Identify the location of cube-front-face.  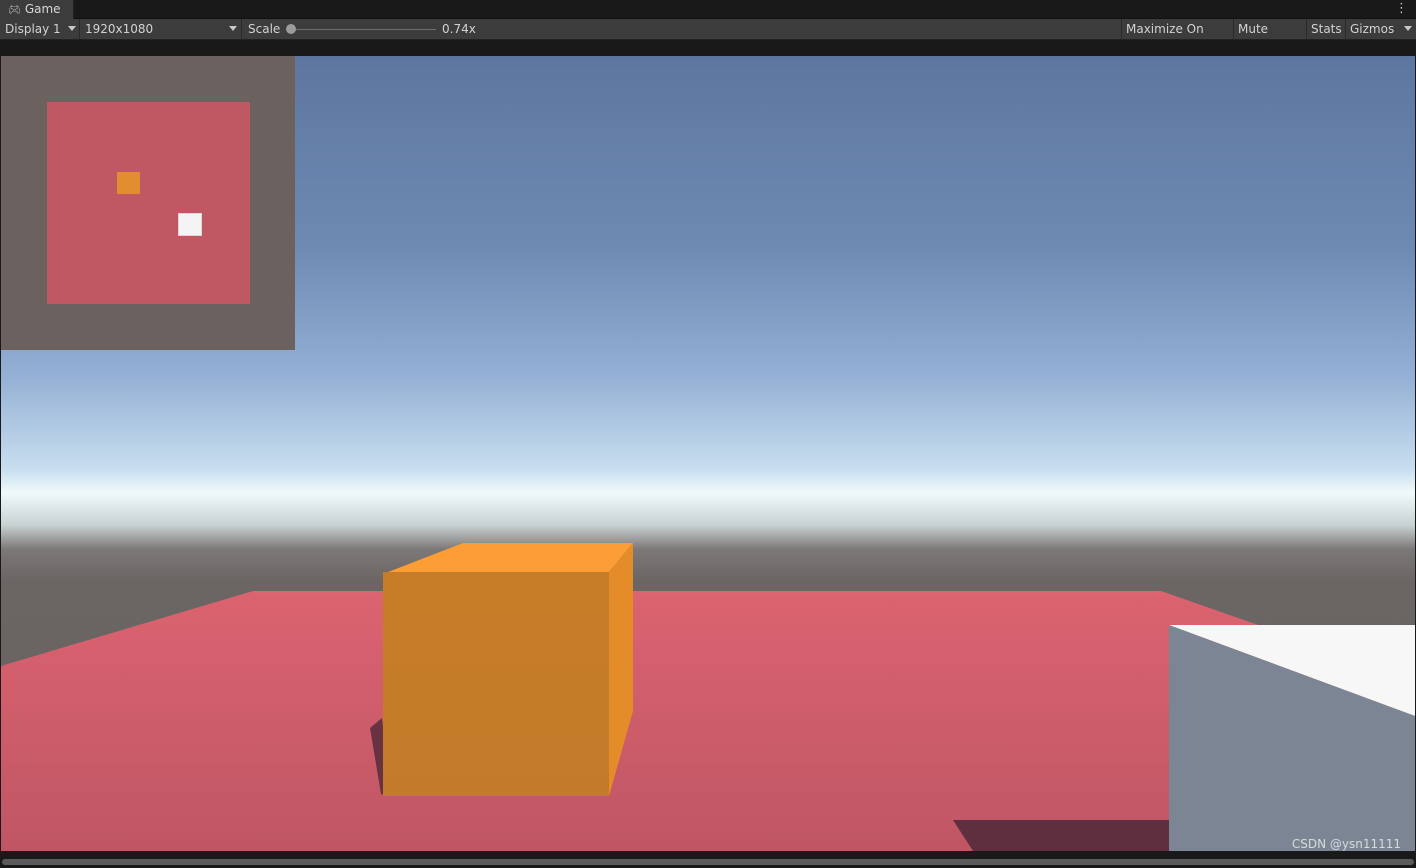
(496, 684).